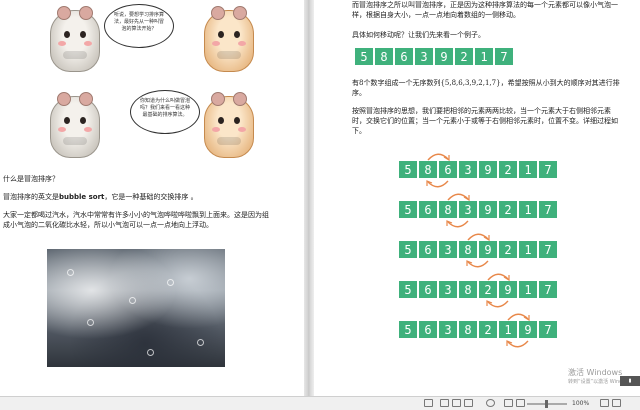  What do you see at coordinates (82, 197) in the screenshot?
I see `definition-term: bubble sort` at bounding box center [82, 197].